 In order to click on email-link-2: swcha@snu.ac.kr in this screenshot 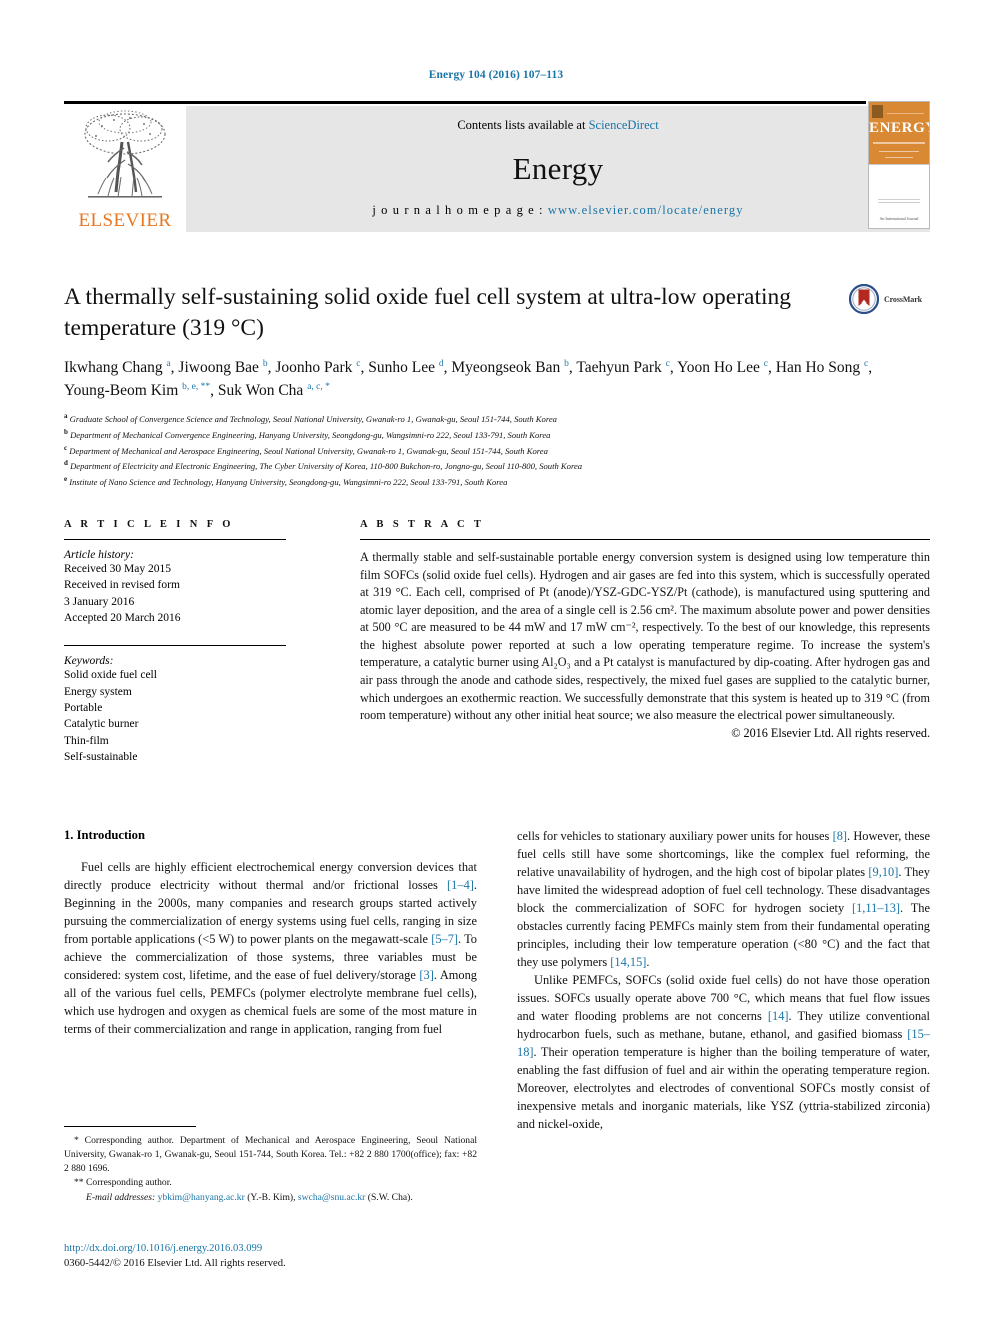, I will do `click(331, 1197)`.